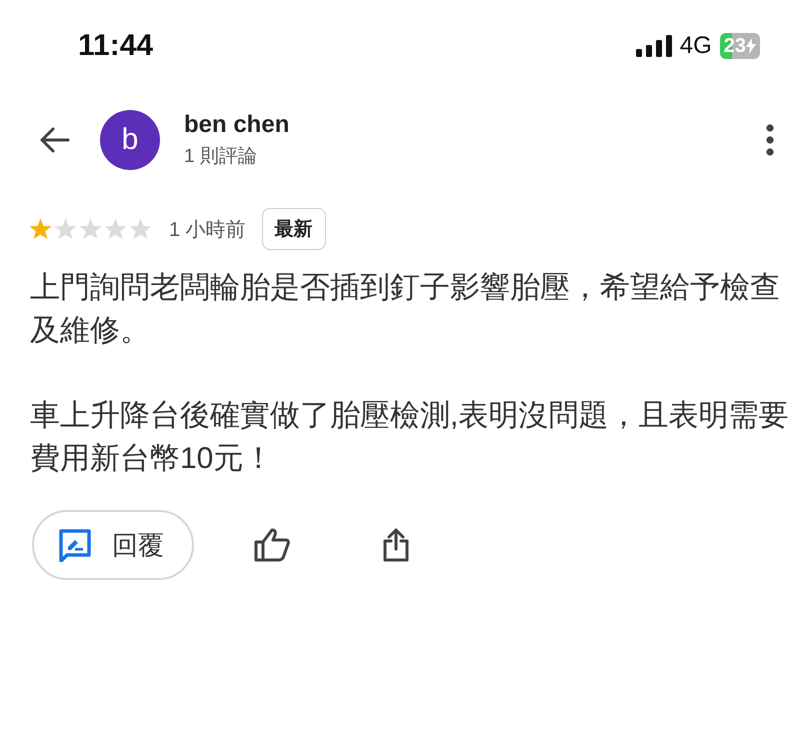 The height and width of the screenshot is (732, 810). Describe the element at coordinates (54, 140) in the screenshot. I see `back-icon` at that location.